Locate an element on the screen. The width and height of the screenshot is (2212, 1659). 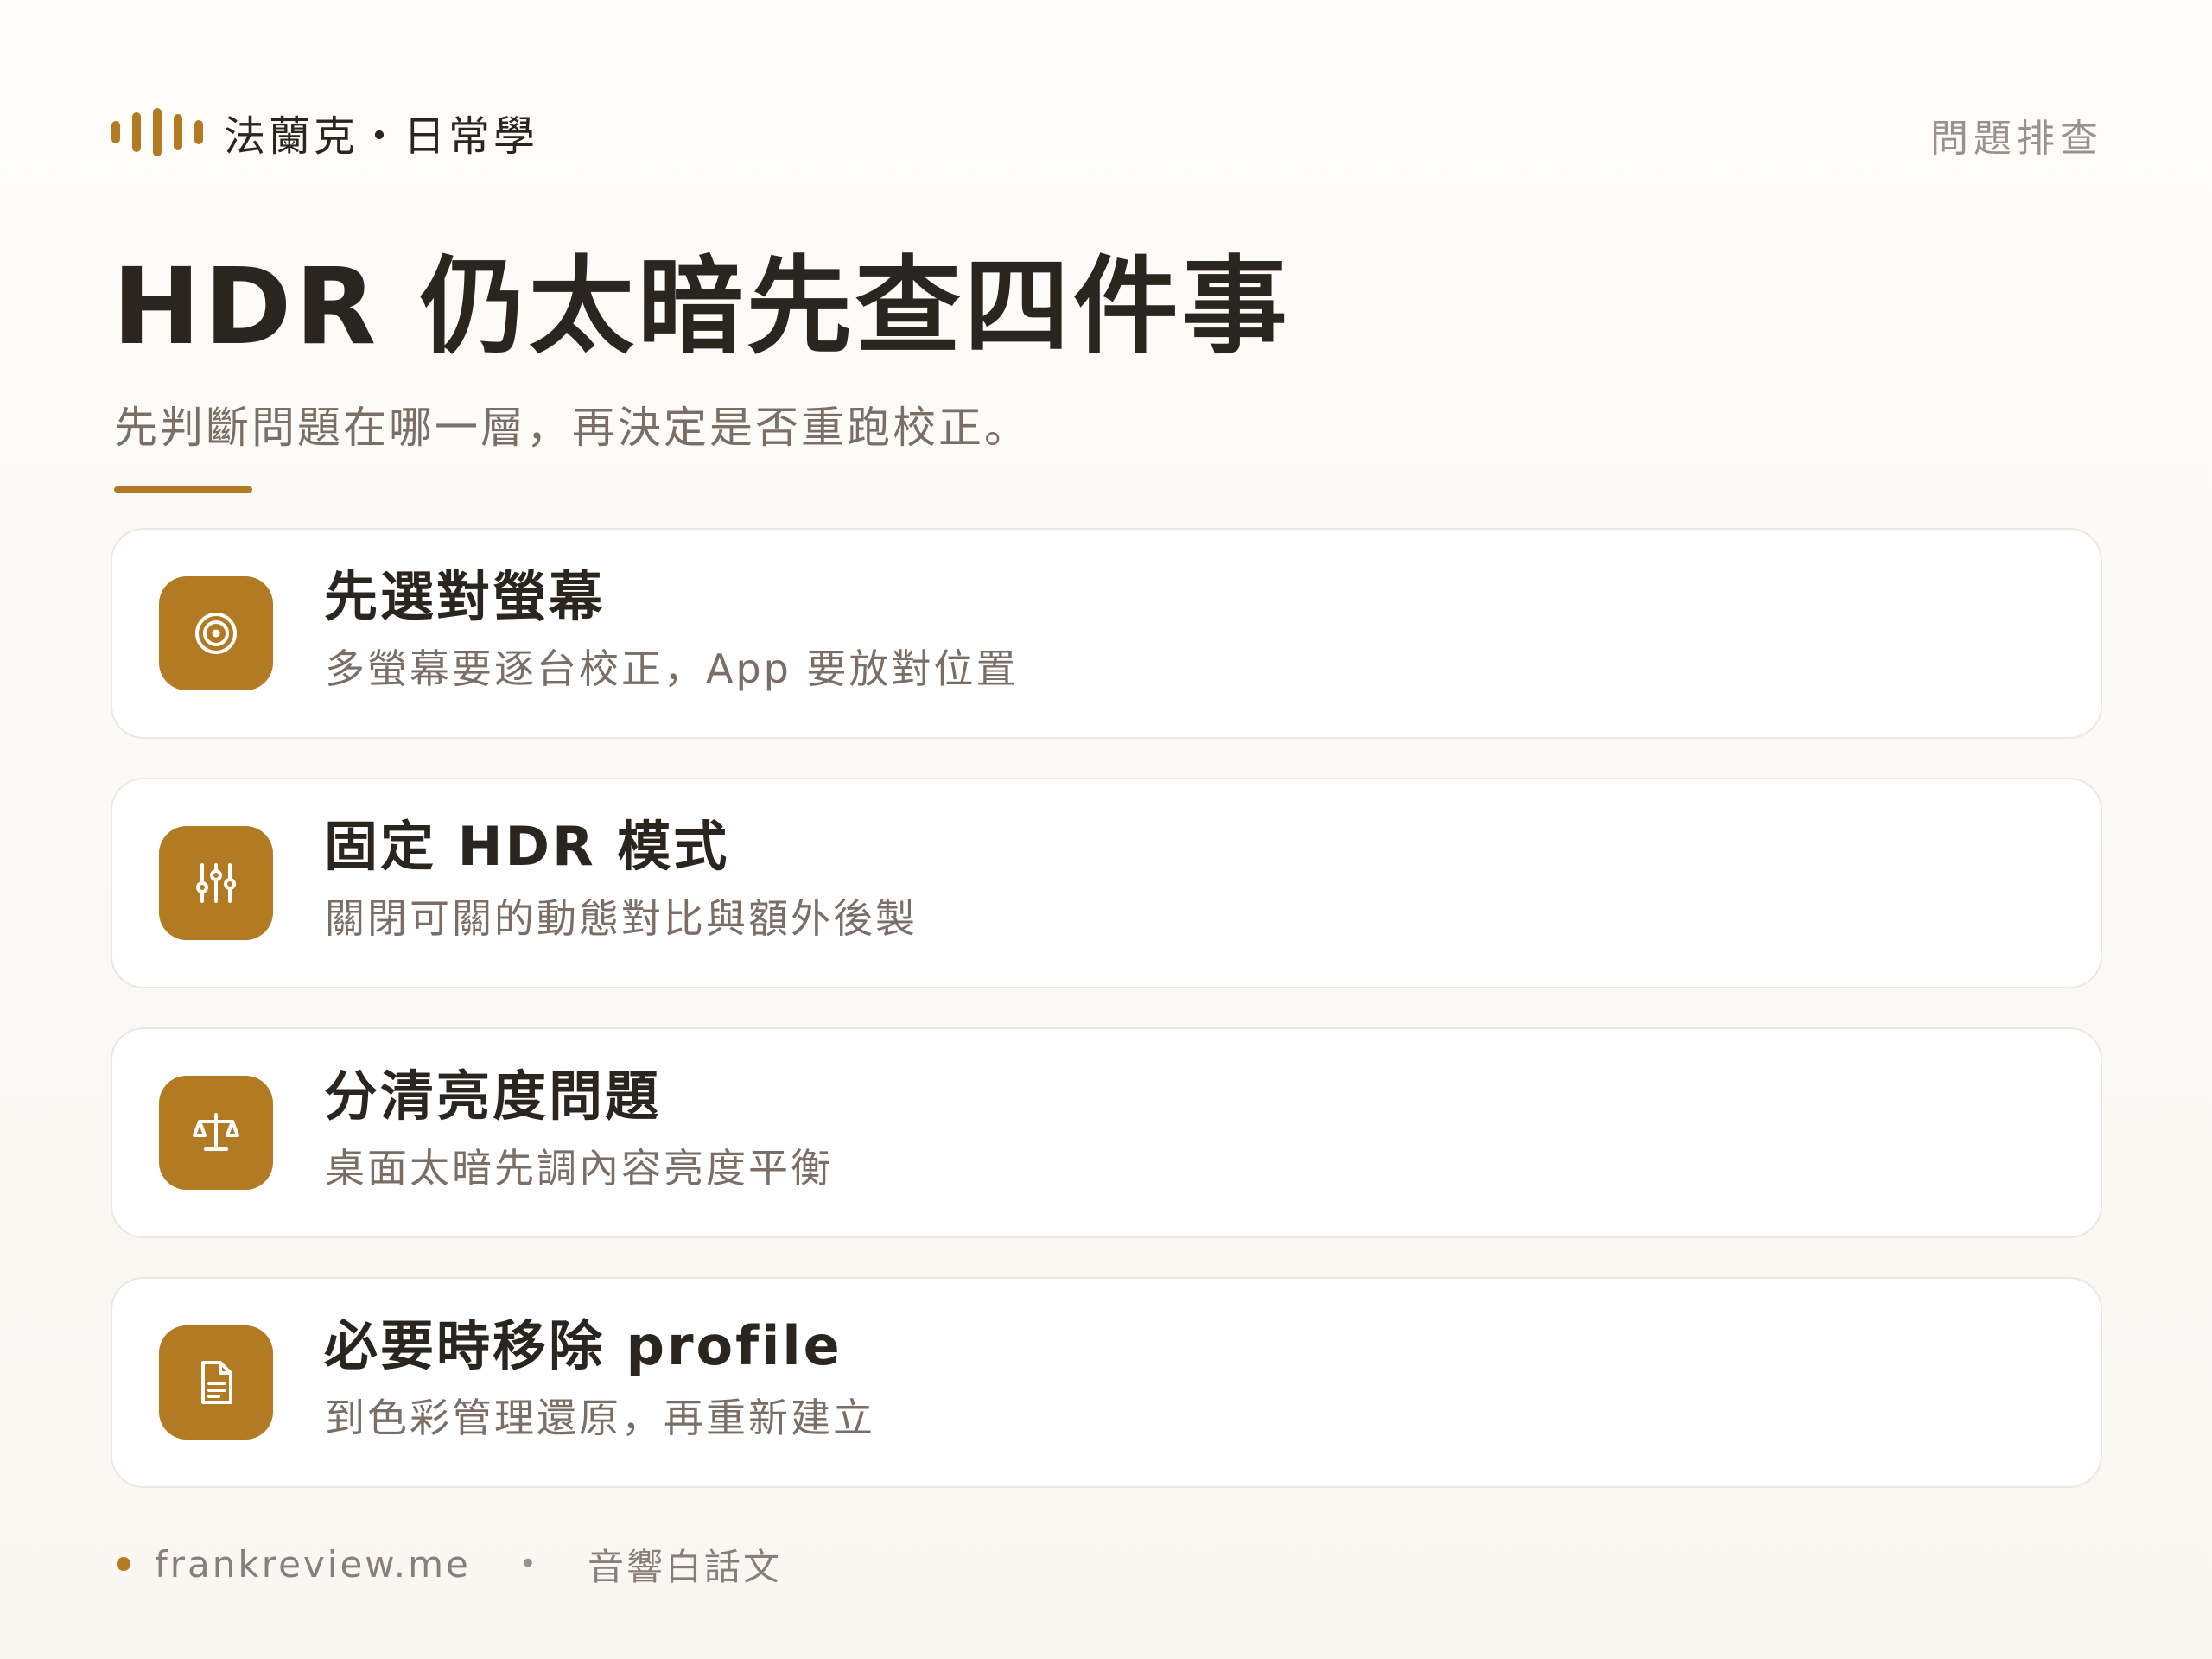
footer: frankreview.me • 音響白話文 is located at coordinates (450, 1564).